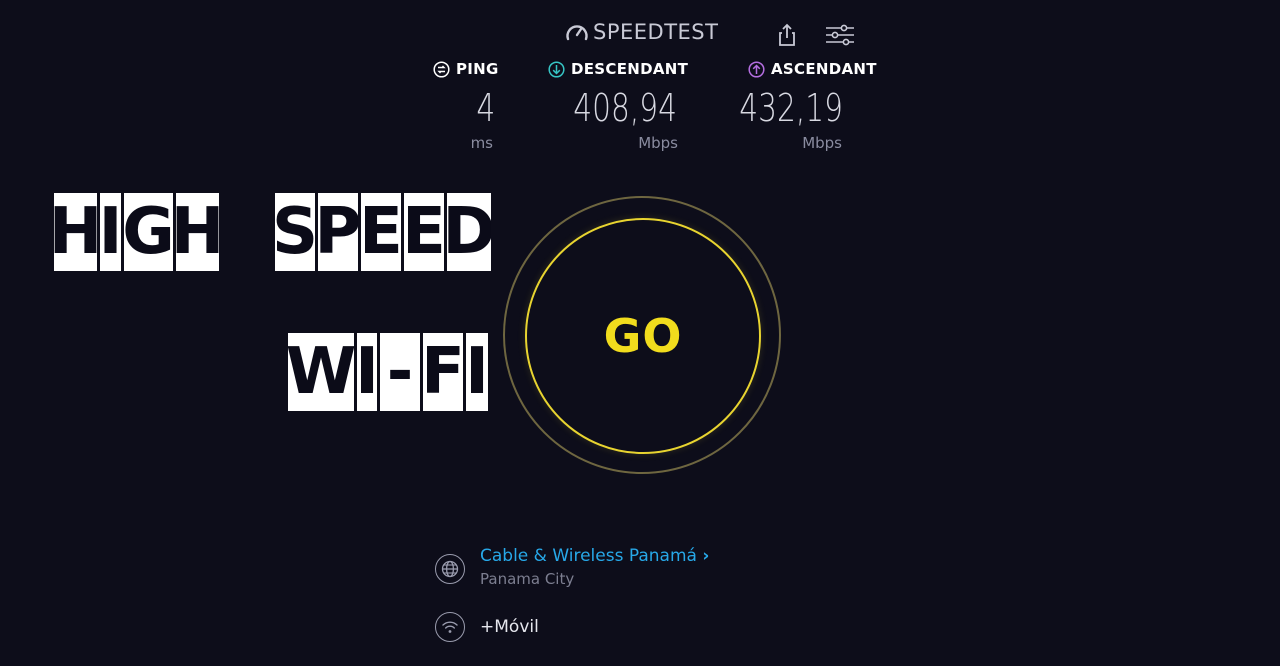 This screenshot has height=666, width=1280. What do you see at coordinates (656, 32) in the screenshot?
I see `brand-name: SPEEDTEST` at bounding box center [656, 32].